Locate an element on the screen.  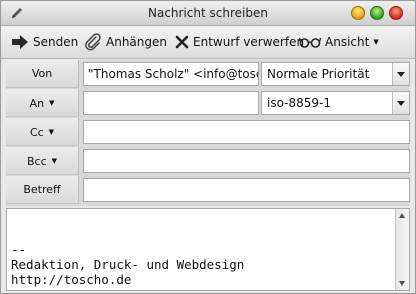
body-line: http://toscho.de is located at coordinates (71, 279).